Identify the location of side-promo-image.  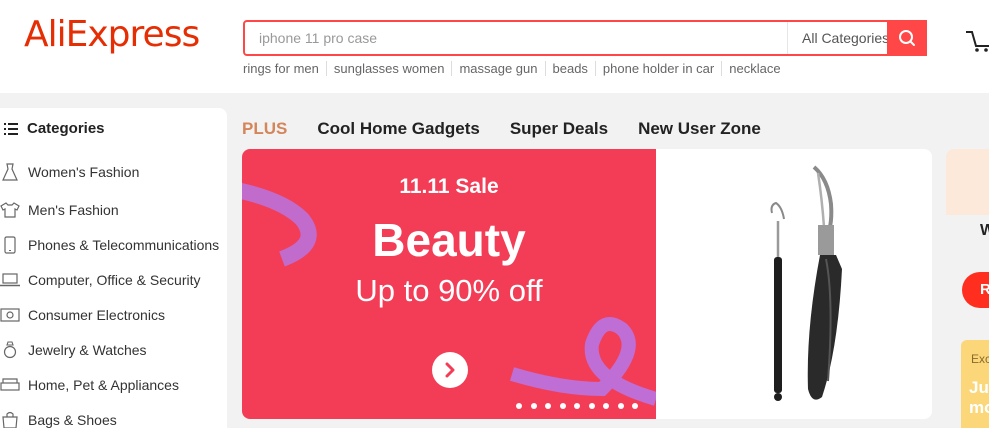
(967, 182).